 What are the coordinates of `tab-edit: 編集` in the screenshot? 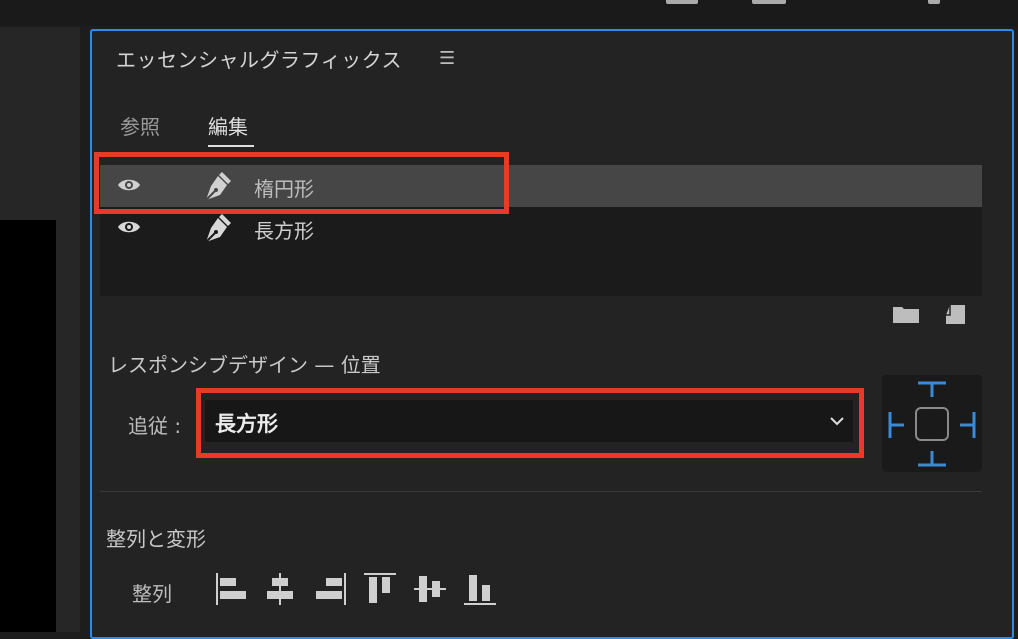 It's located at (228, 125).